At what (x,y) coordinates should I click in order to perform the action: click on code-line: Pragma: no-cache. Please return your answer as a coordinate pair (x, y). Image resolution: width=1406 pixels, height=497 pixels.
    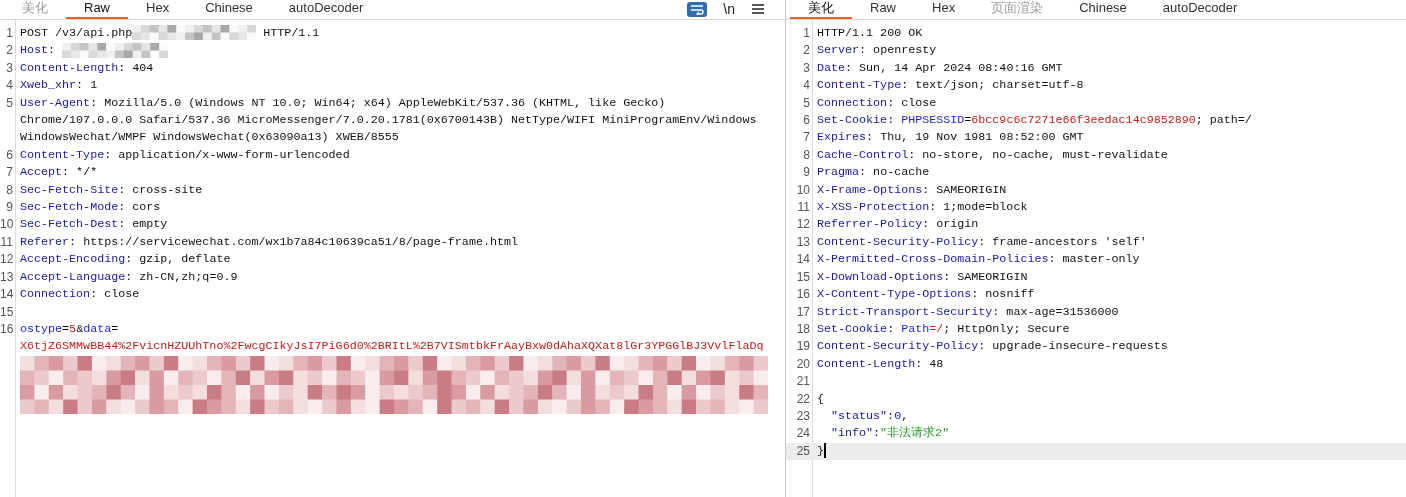
    Looking at the image, I should click on (873, 173).